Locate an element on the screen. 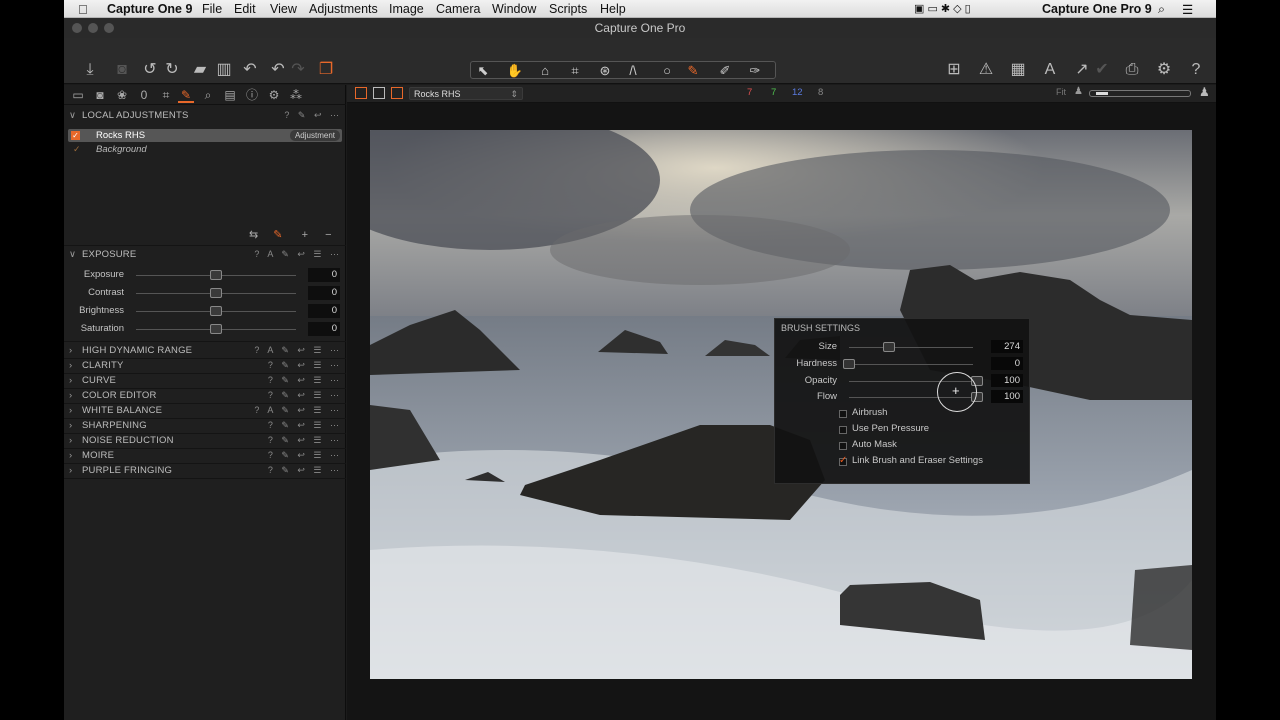  brush-size-knob is located at coordinates (889, 347).